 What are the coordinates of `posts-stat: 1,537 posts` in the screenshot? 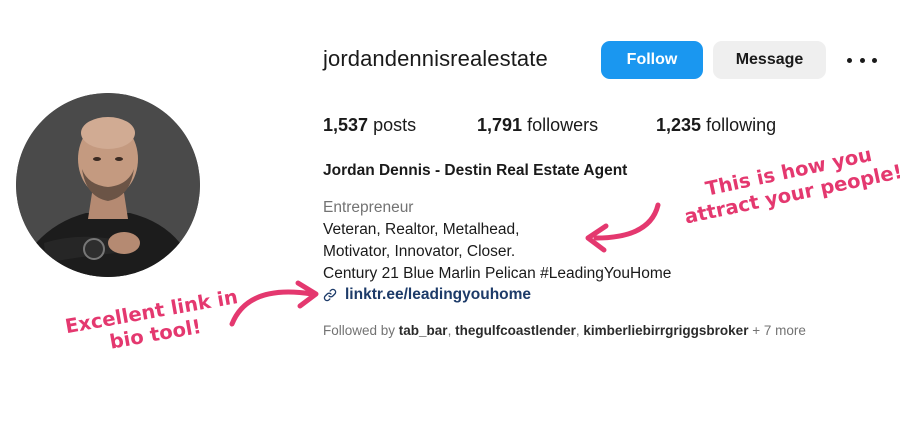 It's located at (369, 125).